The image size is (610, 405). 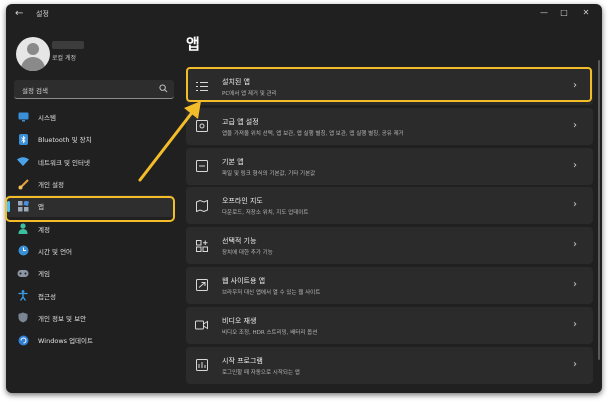 What do you see at coordinates (389, 166) in the screenshot?
I see `card-default-apps: 기본 앱 파일 및 링크 형식의 기본값, 기타 기본값 ›` at bounding box center [389, 166].